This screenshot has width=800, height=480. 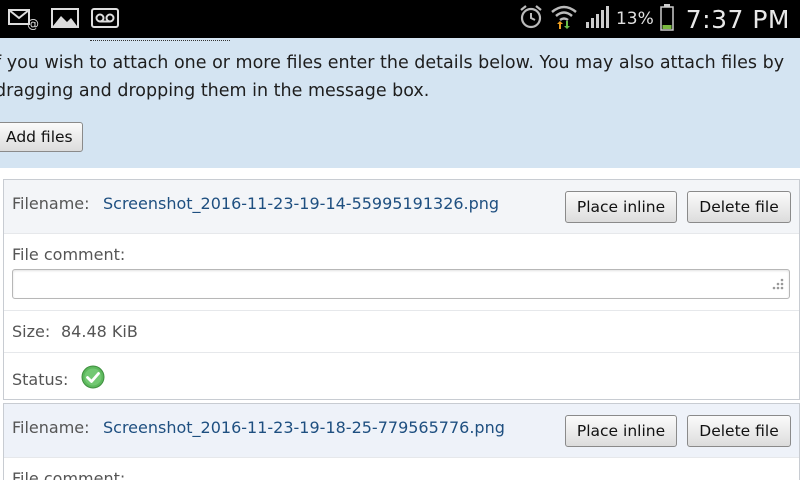 What do you see at coordinates (93, 379) in the screenshot?
I see `check-icon` at bounding box center [93, 379].